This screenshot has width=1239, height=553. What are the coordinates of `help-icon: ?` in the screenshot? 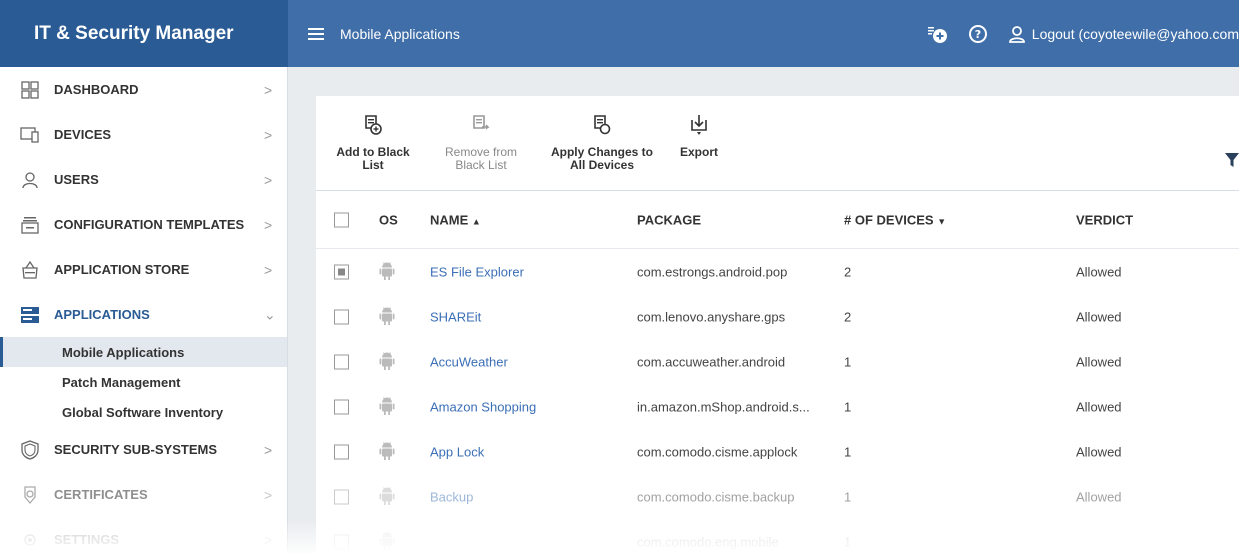 It's located at (978, 34).